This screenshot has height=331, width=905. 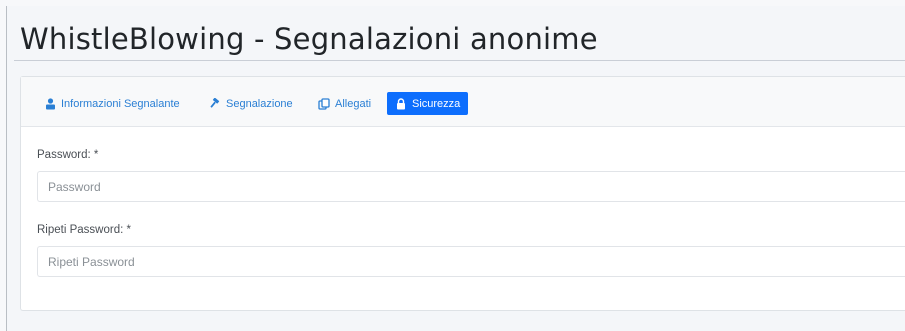 I want to click on page-title: WhistleBlowing - Segnalazioni anonime, so click(x=309, y=39).